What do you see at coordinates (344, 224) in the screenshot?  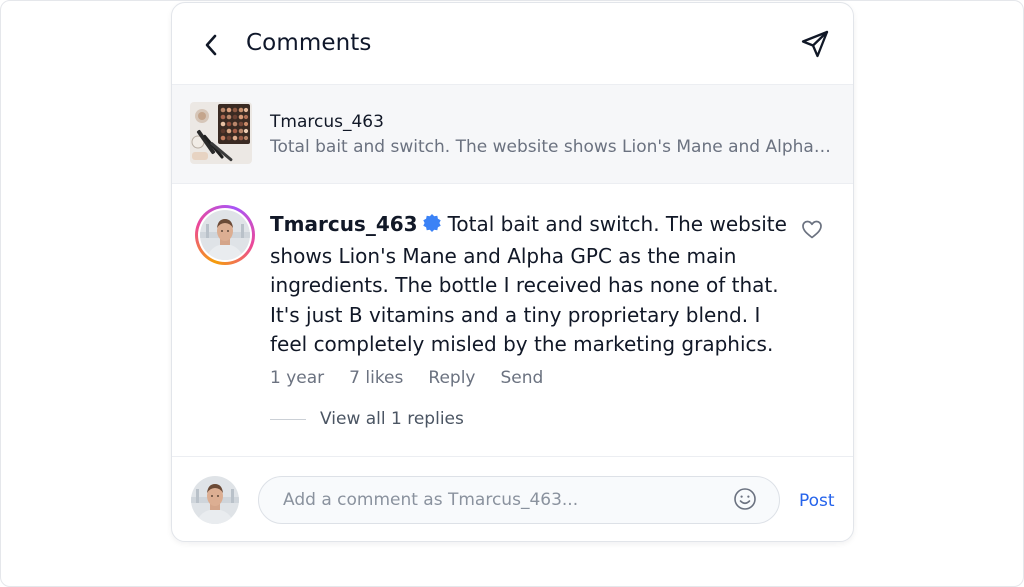 I see `comment-username: Tmarcus_463` at bounding box center [344, 224].